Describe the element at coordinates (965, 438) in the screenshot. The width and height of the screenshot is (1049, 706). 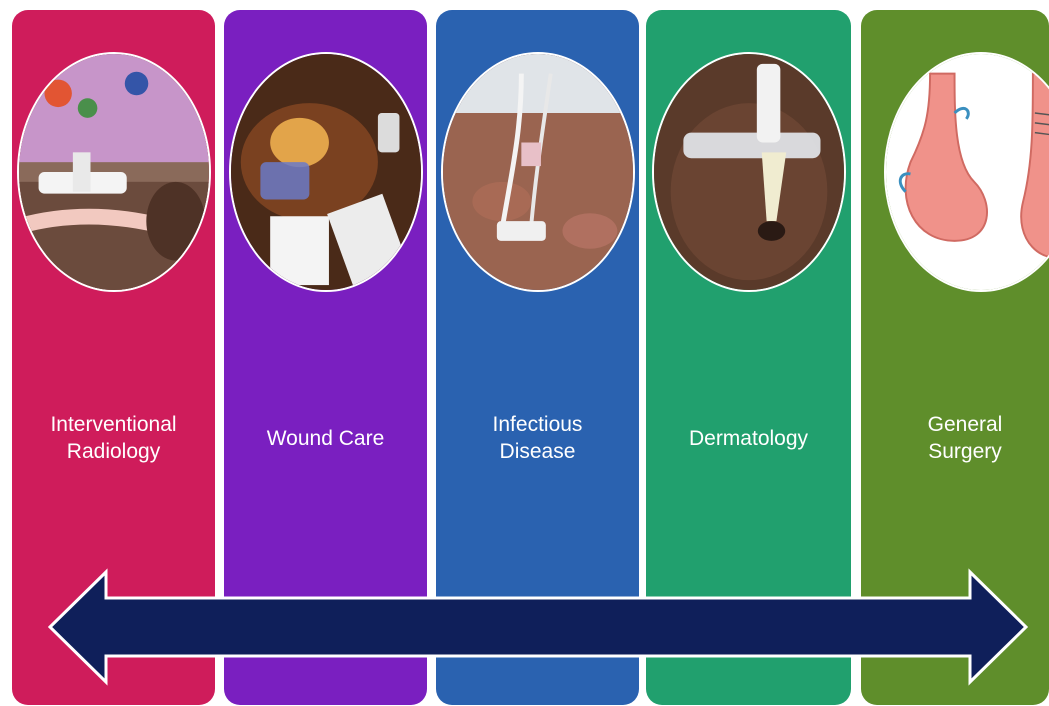
I see `panel-label: General Surgery` at that location.